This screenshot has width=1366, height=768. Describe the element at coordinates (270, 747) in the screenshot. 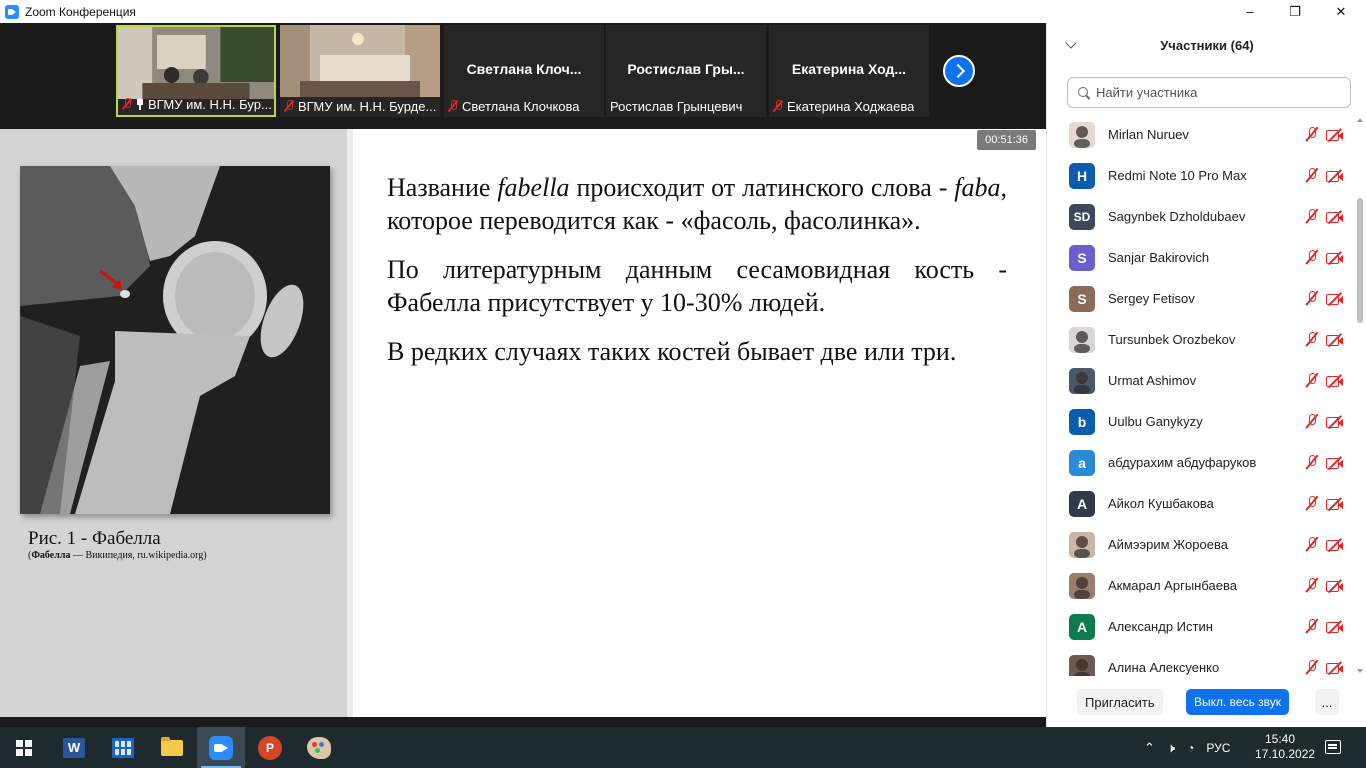

I see `taskbar-powerpoint: P` at that location.